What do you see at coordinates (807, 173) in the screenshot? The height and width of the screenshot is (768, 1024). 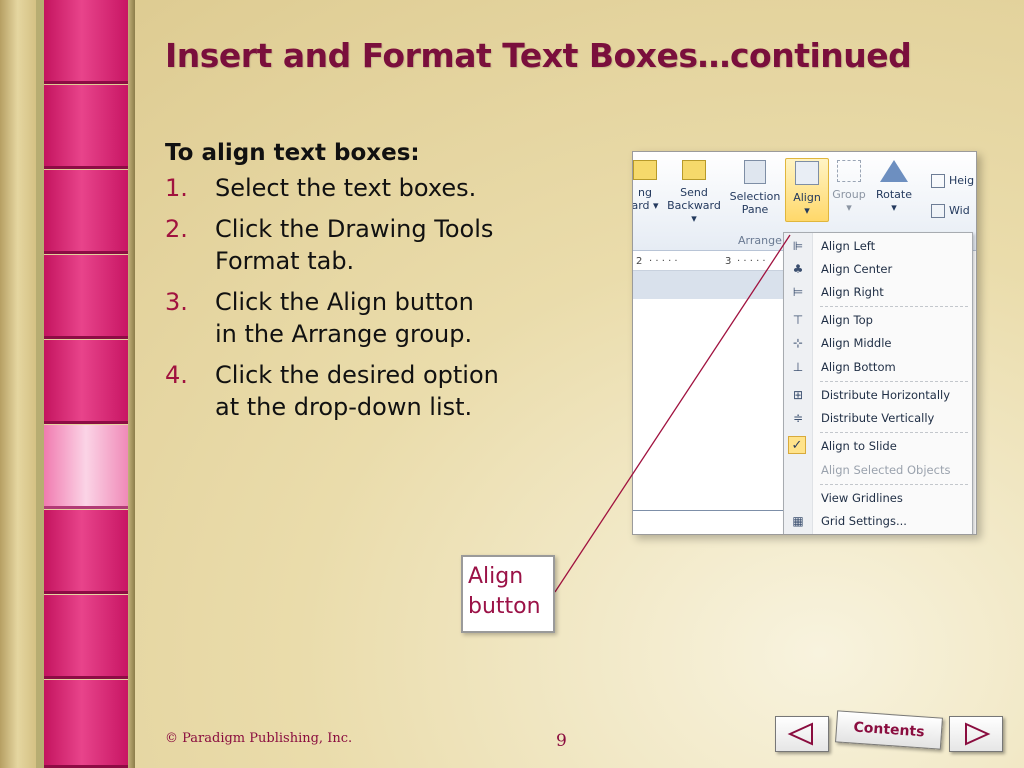 I see `align-icon` at bounding box center [807, 173].